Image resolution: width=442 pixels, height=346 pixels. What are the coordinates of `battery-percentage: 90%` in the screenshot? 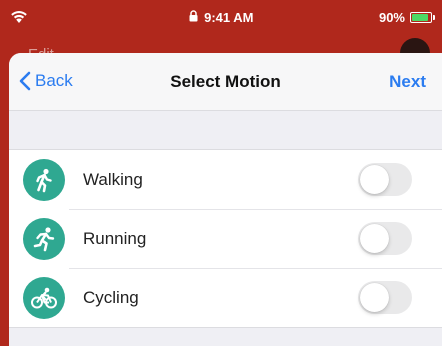 It's located at (391, 17).